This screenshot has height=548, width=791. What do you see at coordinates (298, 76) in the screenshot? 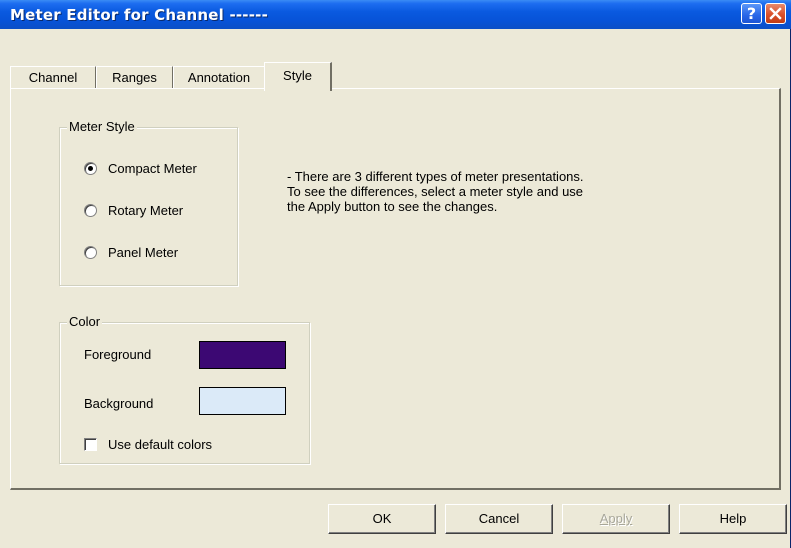
I see `tab-style: Style` at bounding box center [298, 76].